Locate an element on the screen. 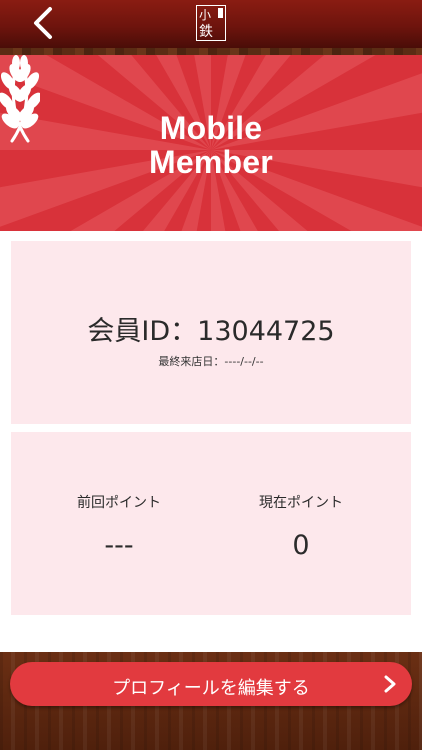 The image size is (422, 750). previous-points-value: --- is located at coordinates (119, 545).